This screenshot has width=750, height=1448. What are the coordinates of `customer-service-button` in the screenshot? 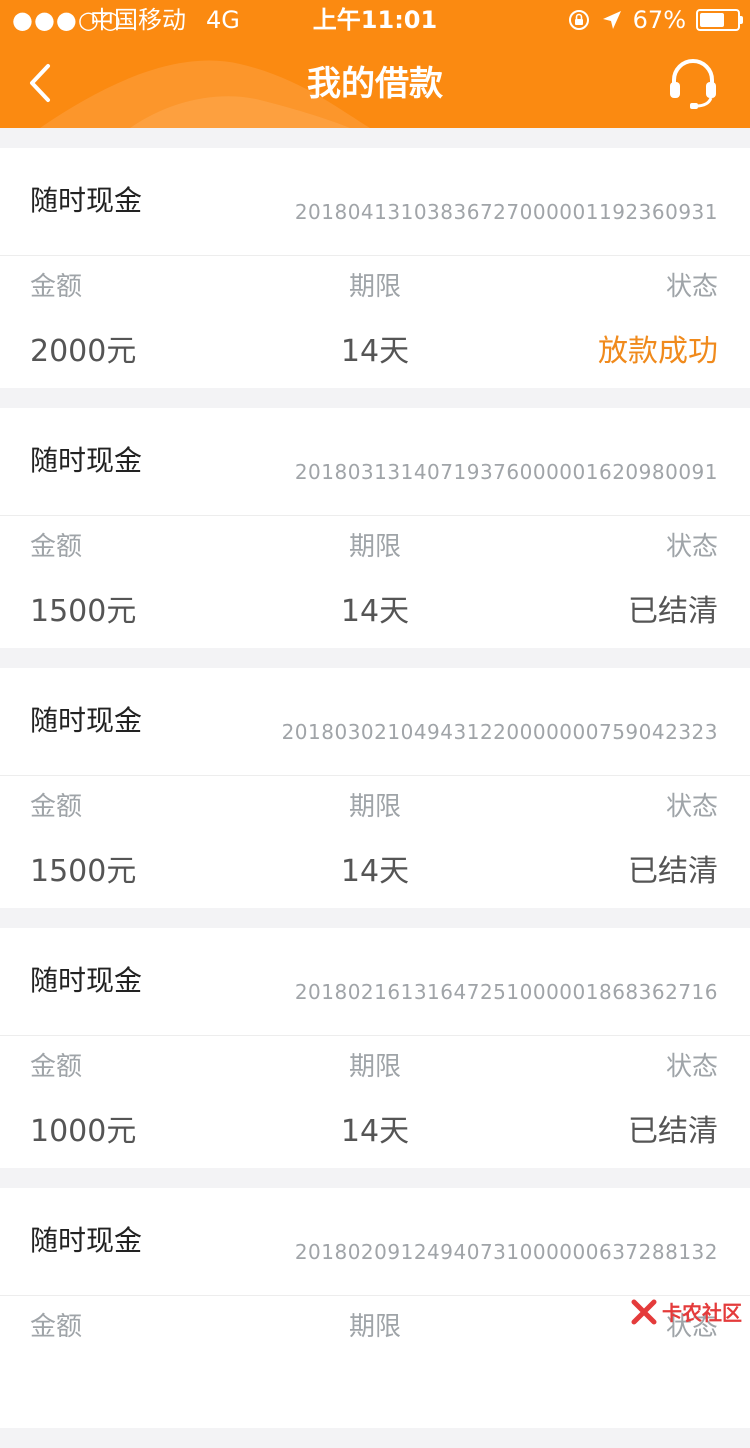 It's located at (693, 83).